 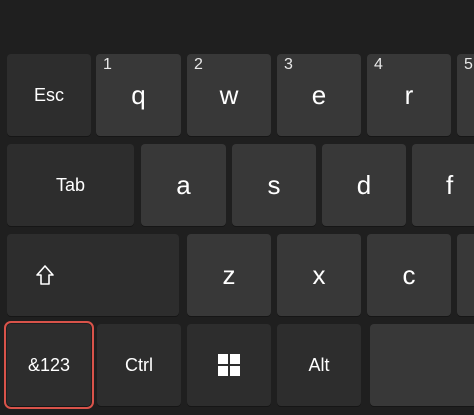 I want to click on space-key, so click(x=422, y=365).